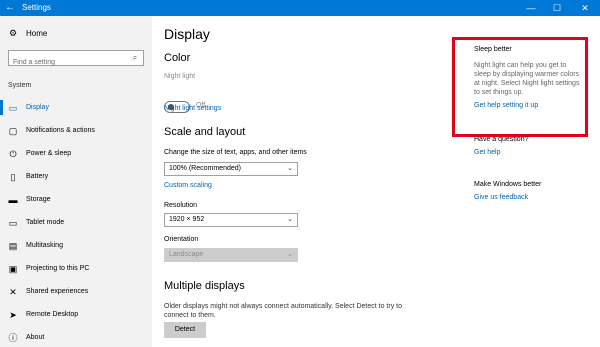 This screenshot has height=347, width=600. I want to click on question-heading: Have a question?, so click(501, 139).